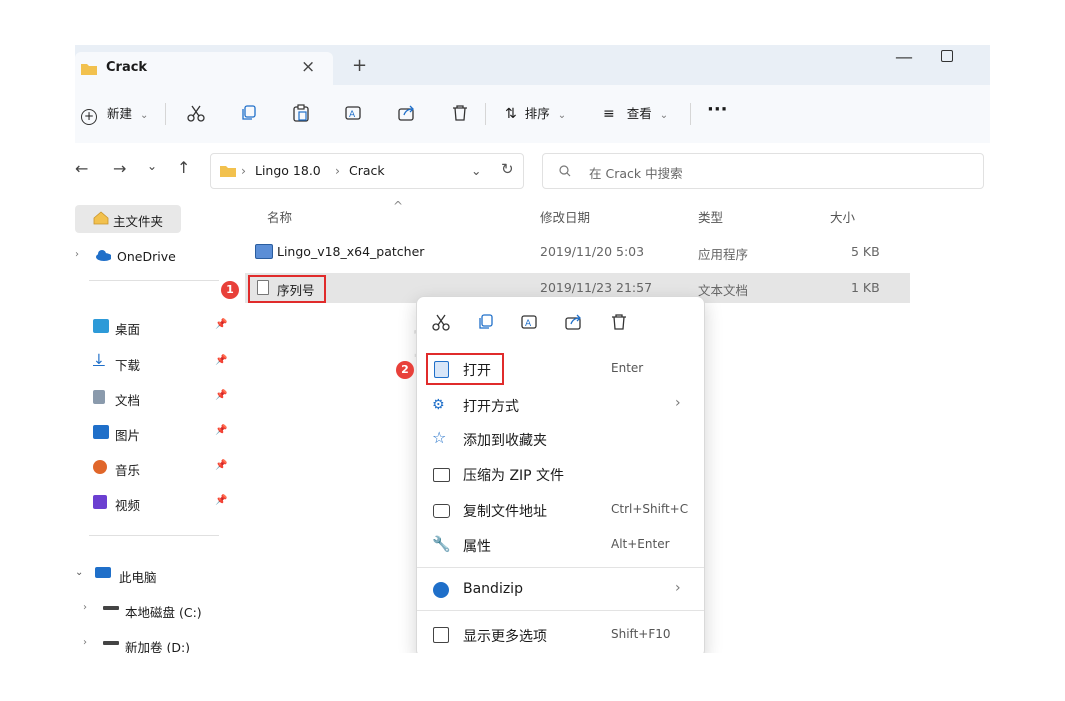  What do you see at coordinates (155, 642) in the screenshot?
I see `sidebar-item-drive-d: › 新加卷 (D:)` at bounding box center [155, 642].